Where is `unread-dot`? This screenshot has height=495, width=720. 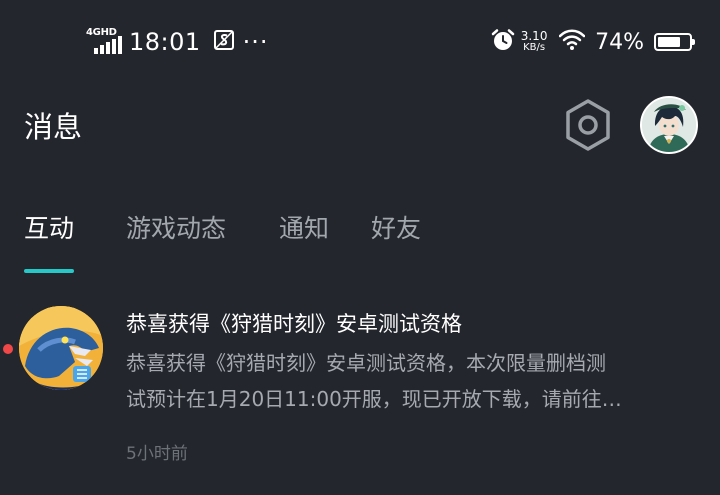
unread-dot is located at coordinates (8, 349).